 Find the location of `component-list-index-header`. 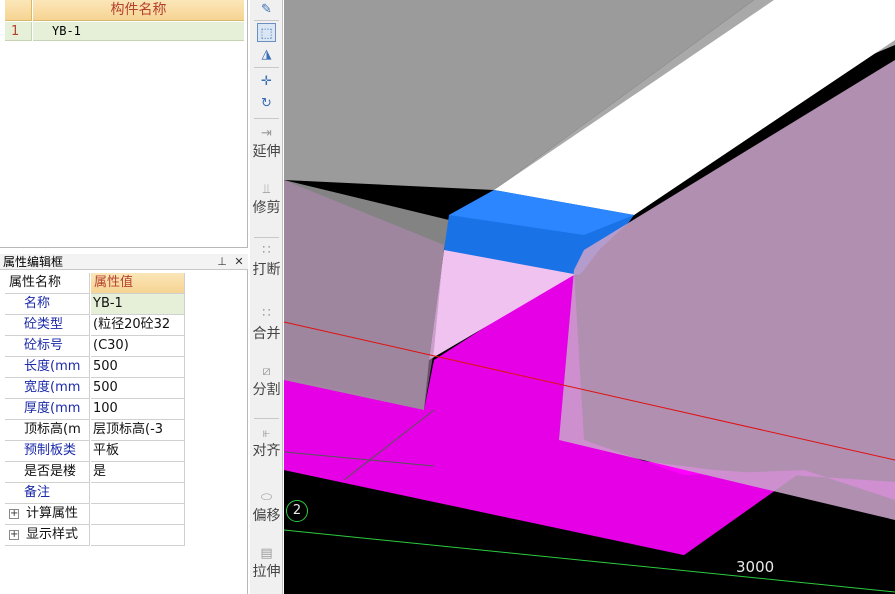

component-list-index-header is located at coordinates (18, 10).